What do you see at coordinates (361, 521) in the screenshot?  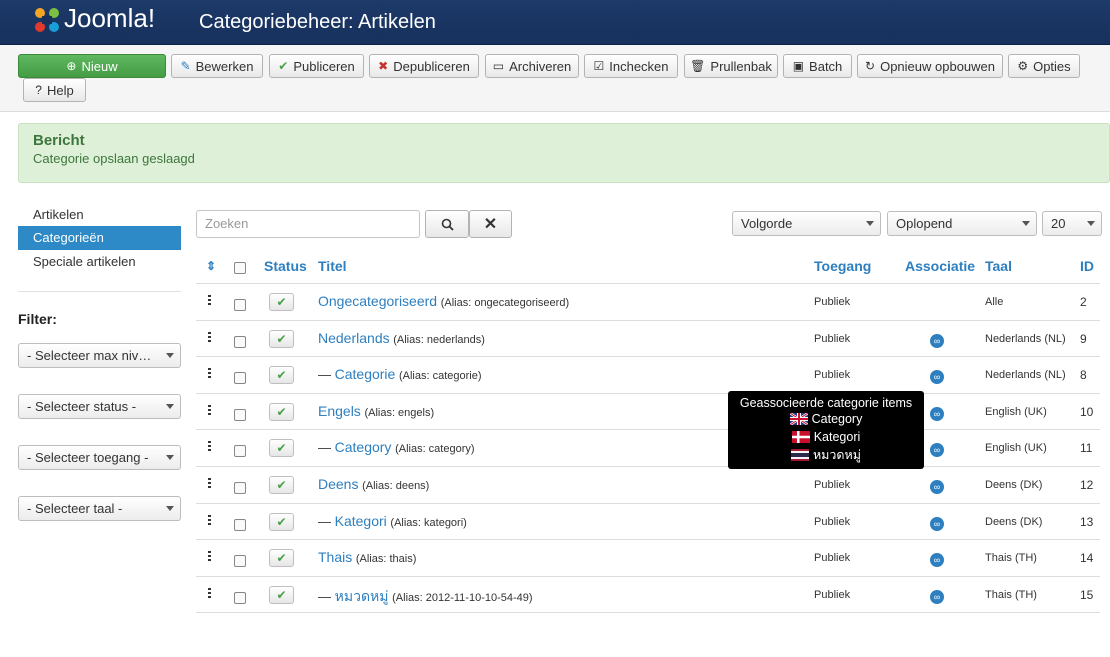 I see `category-title-link: Kategori` at bounding box center [361, 521].